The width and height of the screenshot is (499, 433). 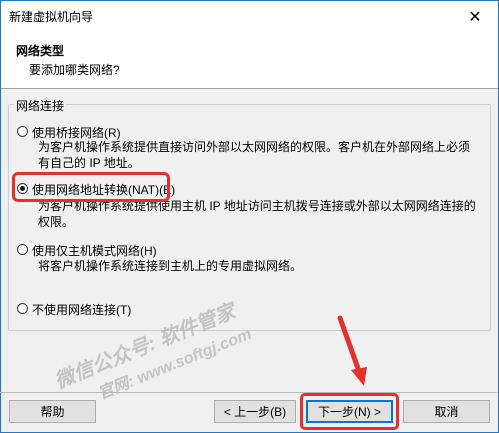 I want to click on title-bar: 新建虚拟机向导 ✕, so click(x=249, y=16).